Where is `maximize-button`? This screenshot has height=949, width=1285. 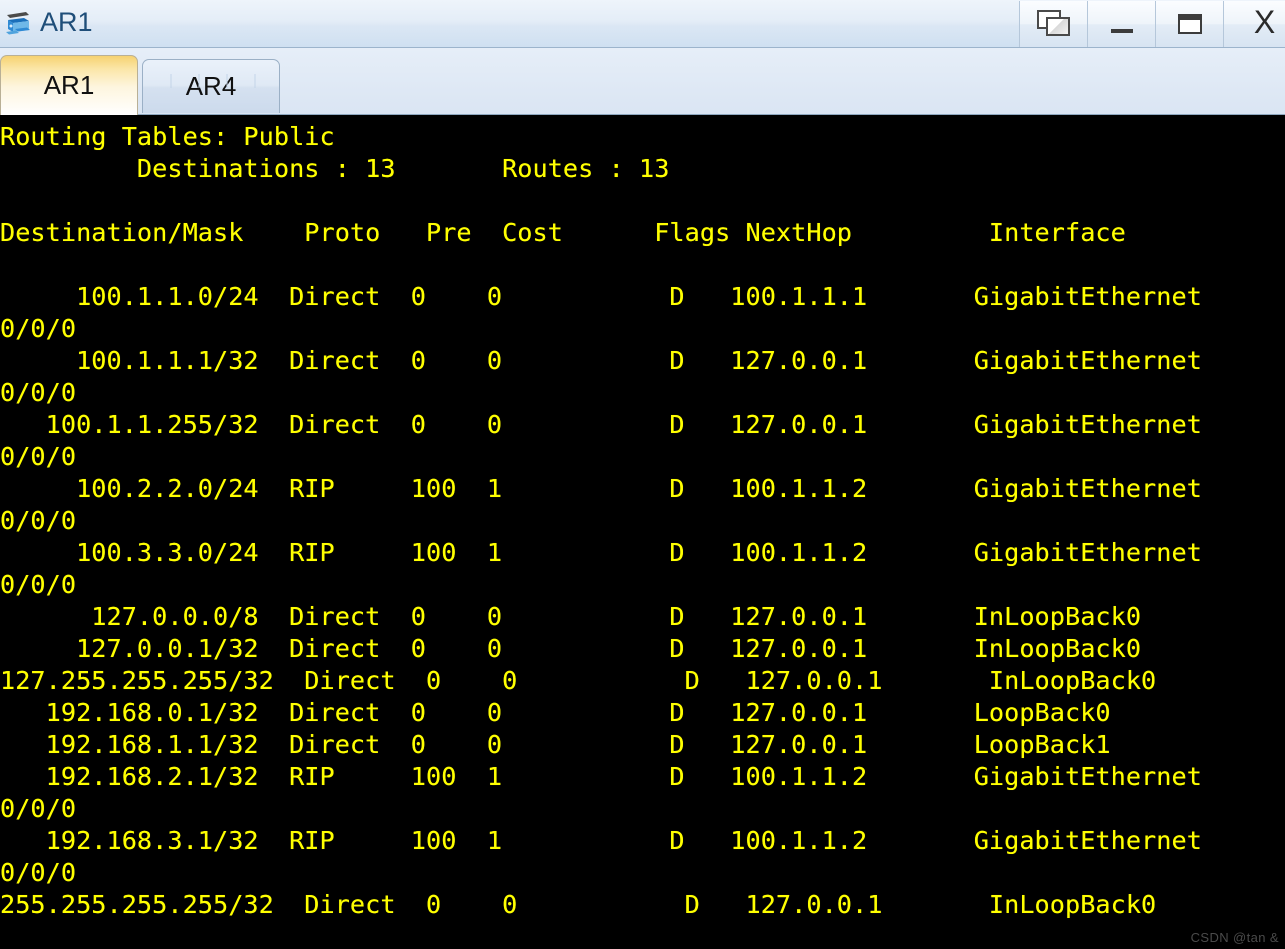 maximize-button is located at coordinates (1189, 23).